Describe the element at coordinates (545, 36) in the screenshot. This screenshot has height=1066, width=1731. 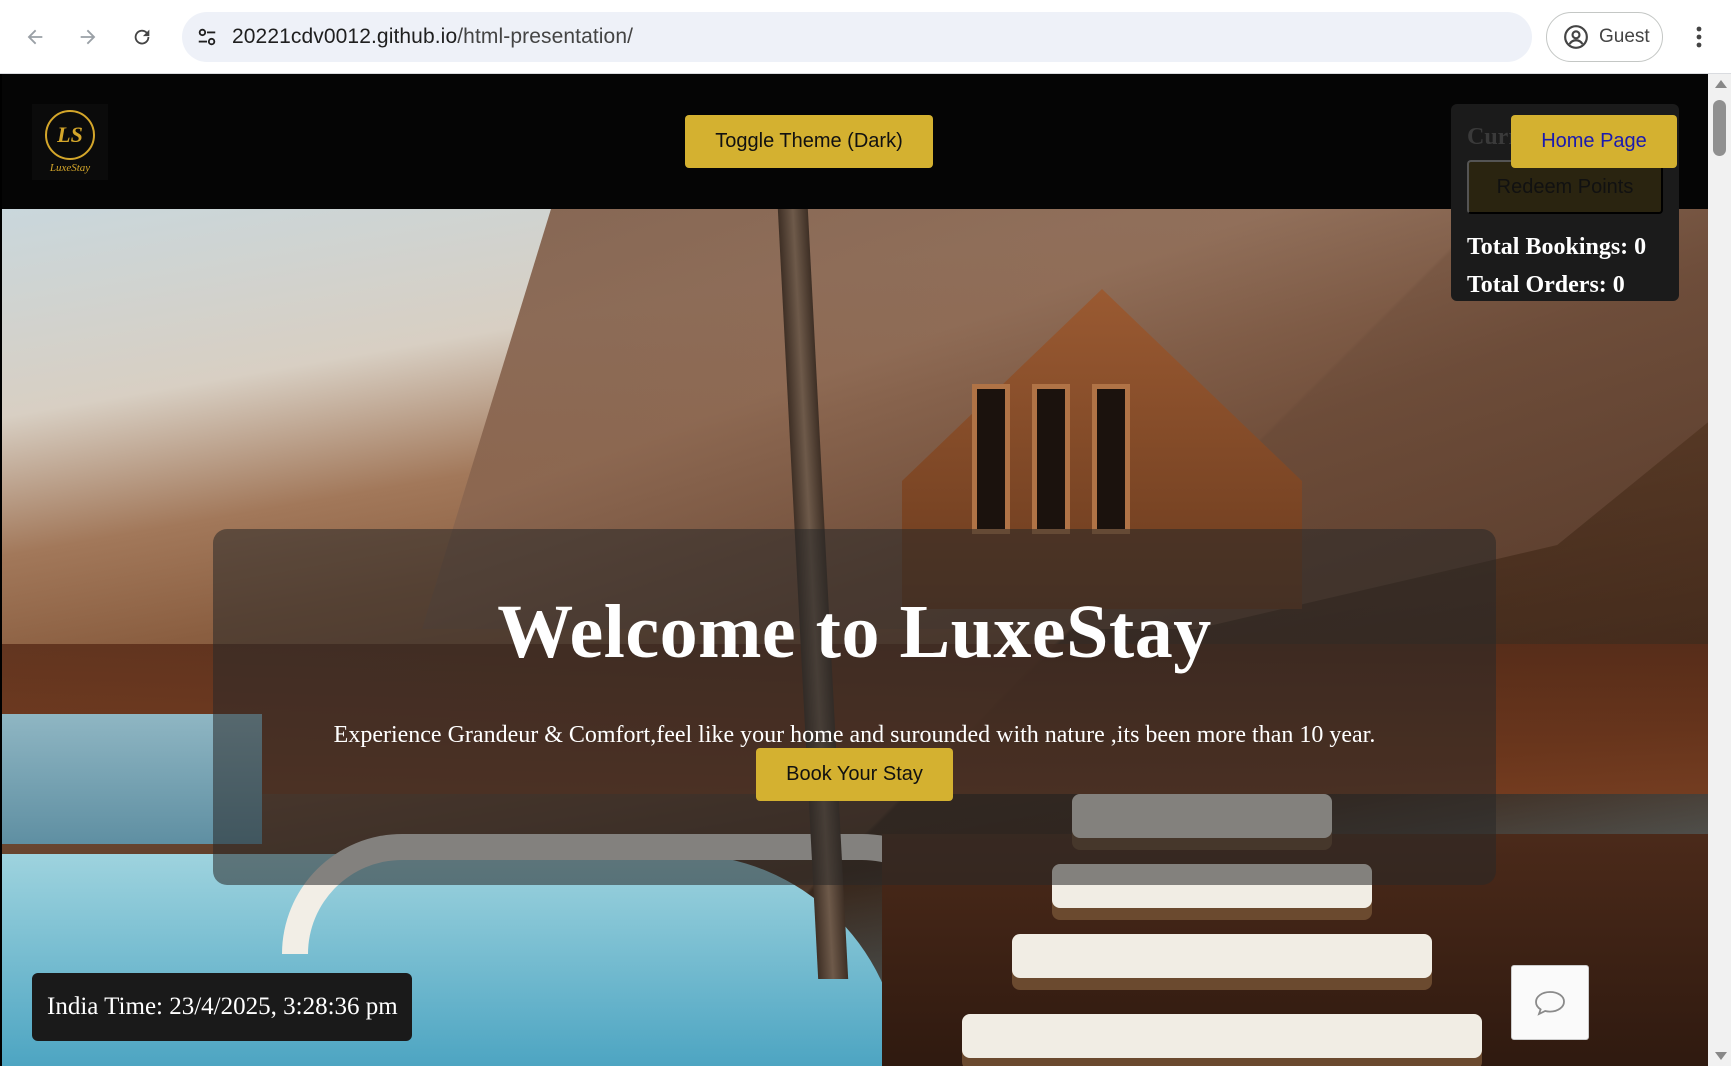
I see `url-path: /html-presentation/` at that location.